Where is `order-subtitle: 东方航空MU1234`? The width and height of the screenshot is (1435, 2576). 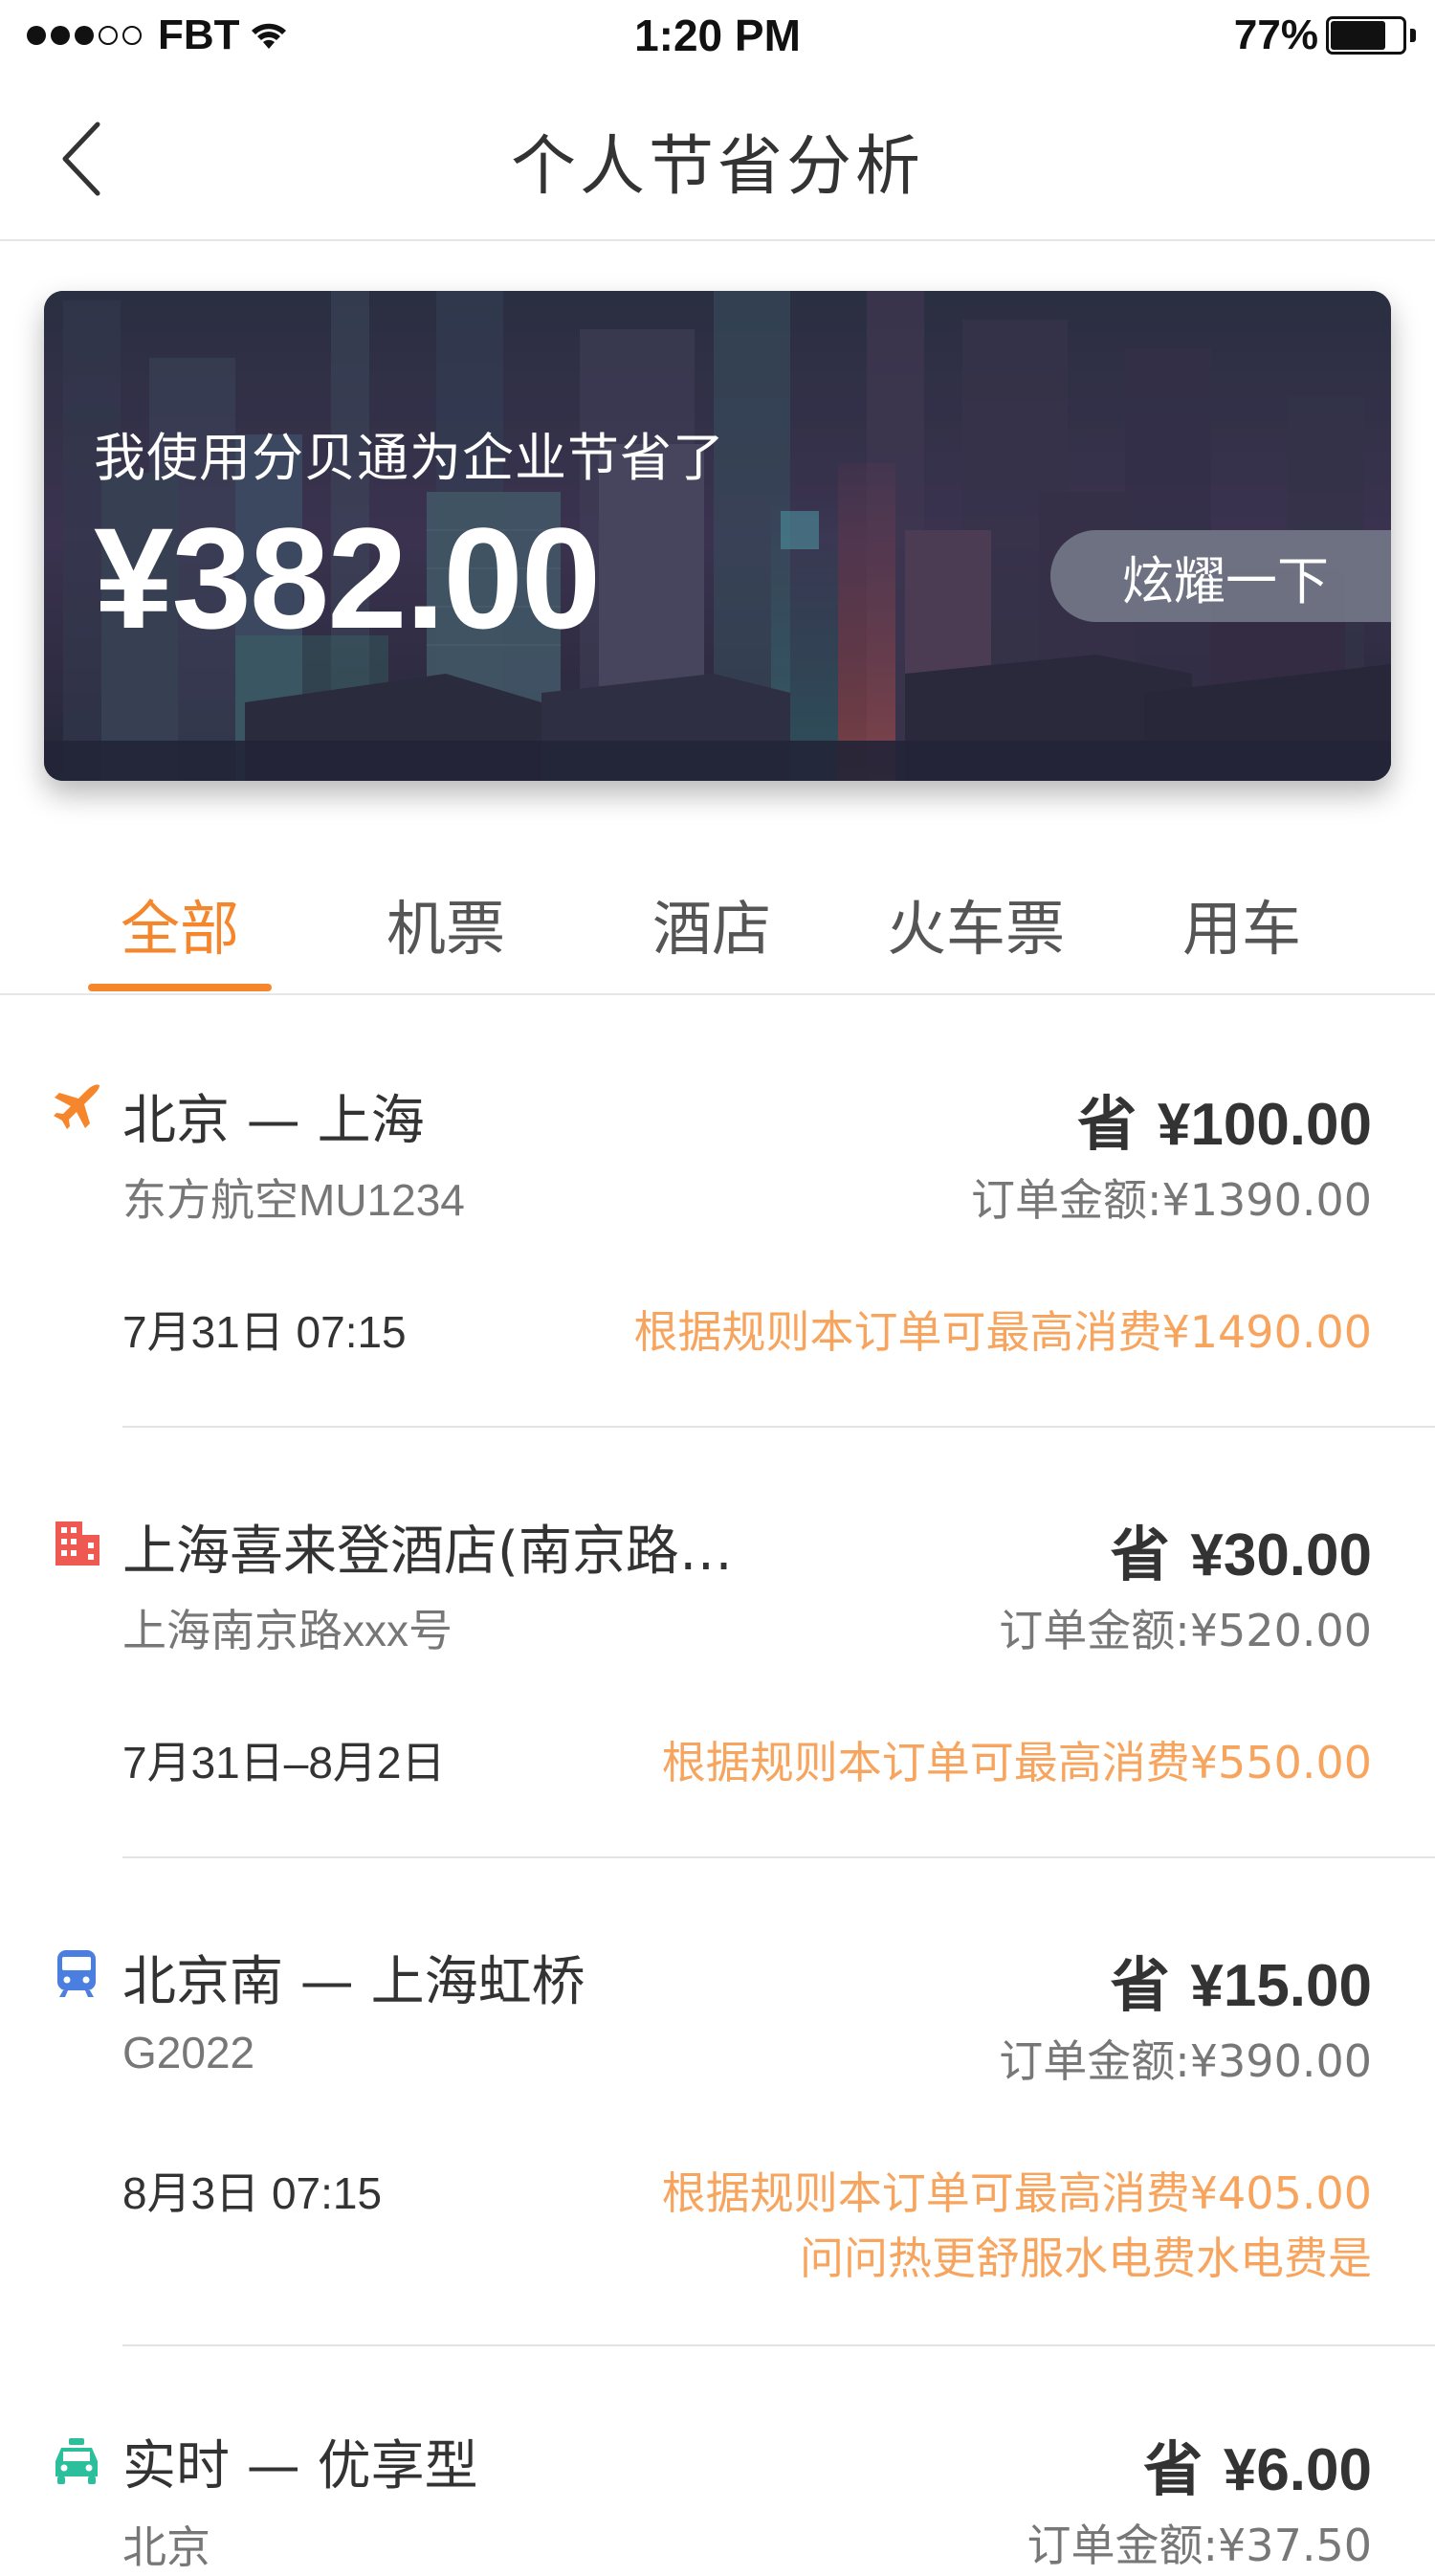 order-subtitle: 东方航空MU1234 is located at coordinates (293, 1200).